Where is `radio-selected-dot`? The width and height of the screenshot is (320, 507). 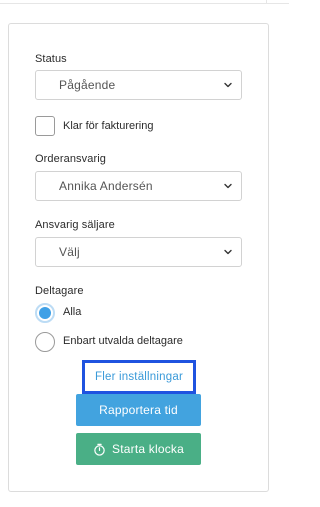
radio-selected-dot is located at coordinates (45, 313).